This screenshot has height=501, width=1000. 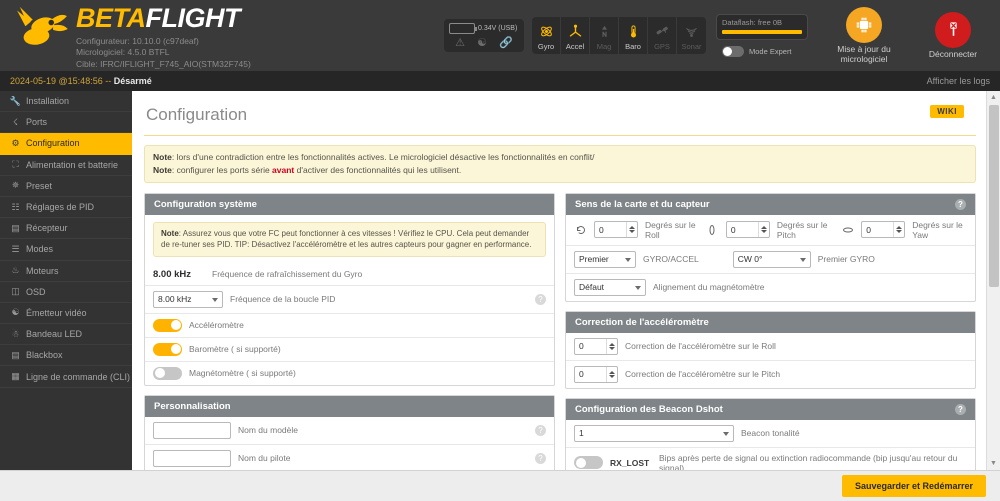 What do you see at coordinates (771, 259) in the screenshot?
I see `gyro-orientation-select: CW 0°` at bounding box center [771, 259].